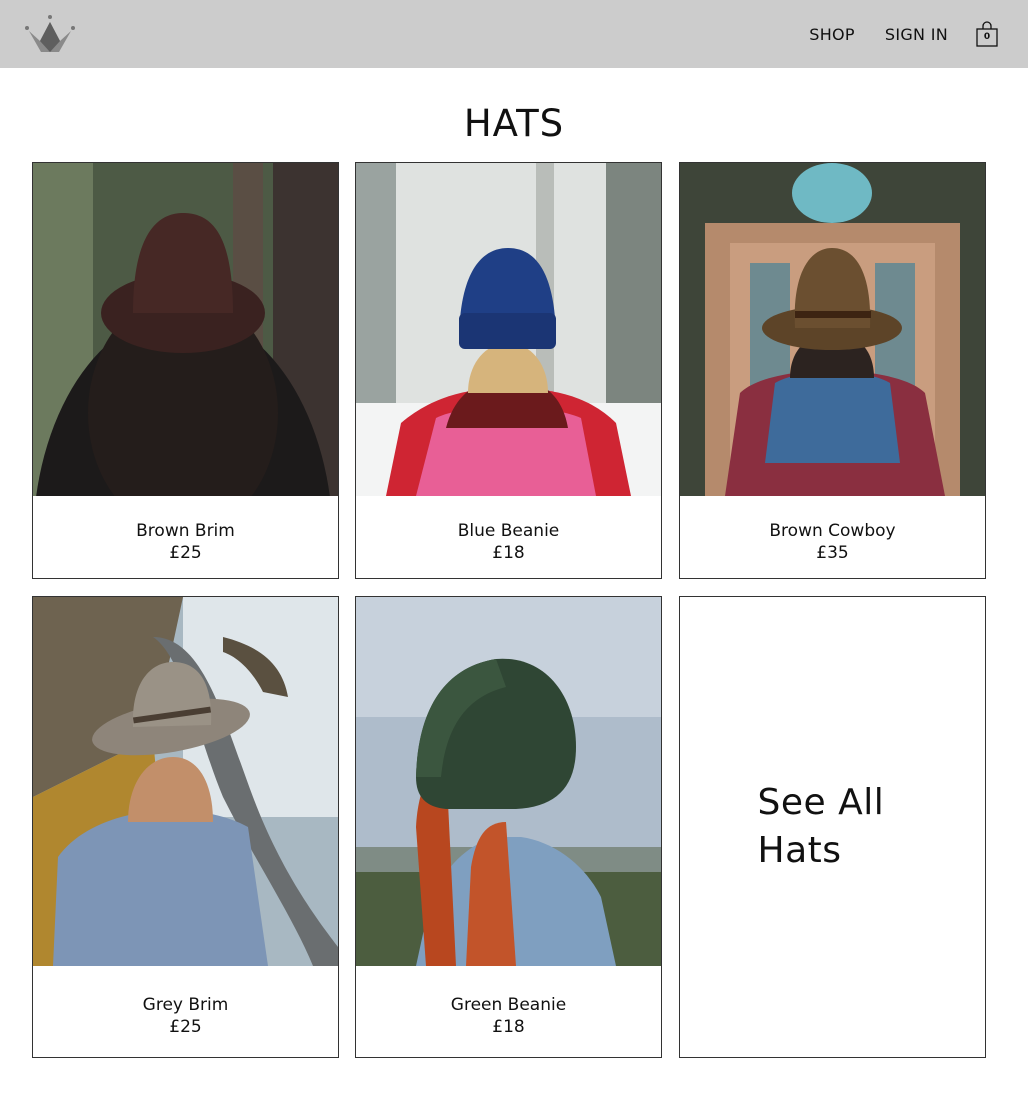  I want to click on product-card: Blue Beanie £18, so click(508, 370).